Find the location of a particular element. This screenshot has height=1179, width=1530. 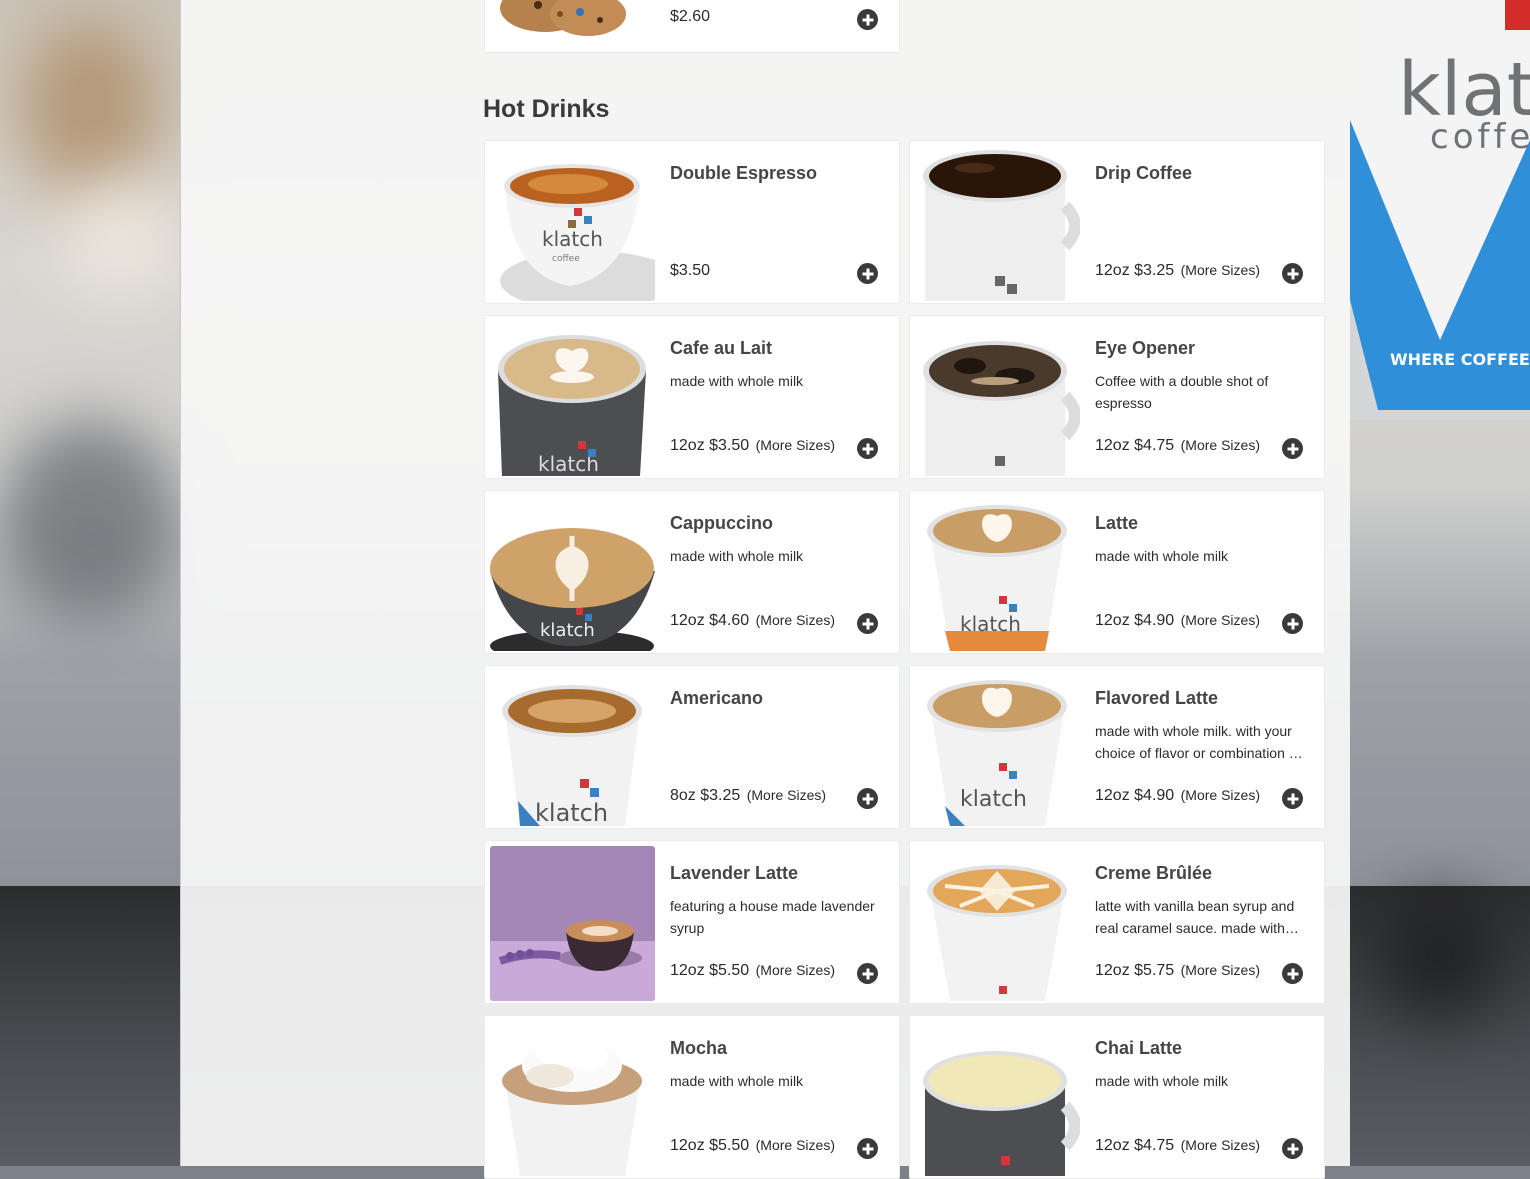

item-price-row: 12oz $3.25 (More Sizes) is located at coordinates (1177, 271).